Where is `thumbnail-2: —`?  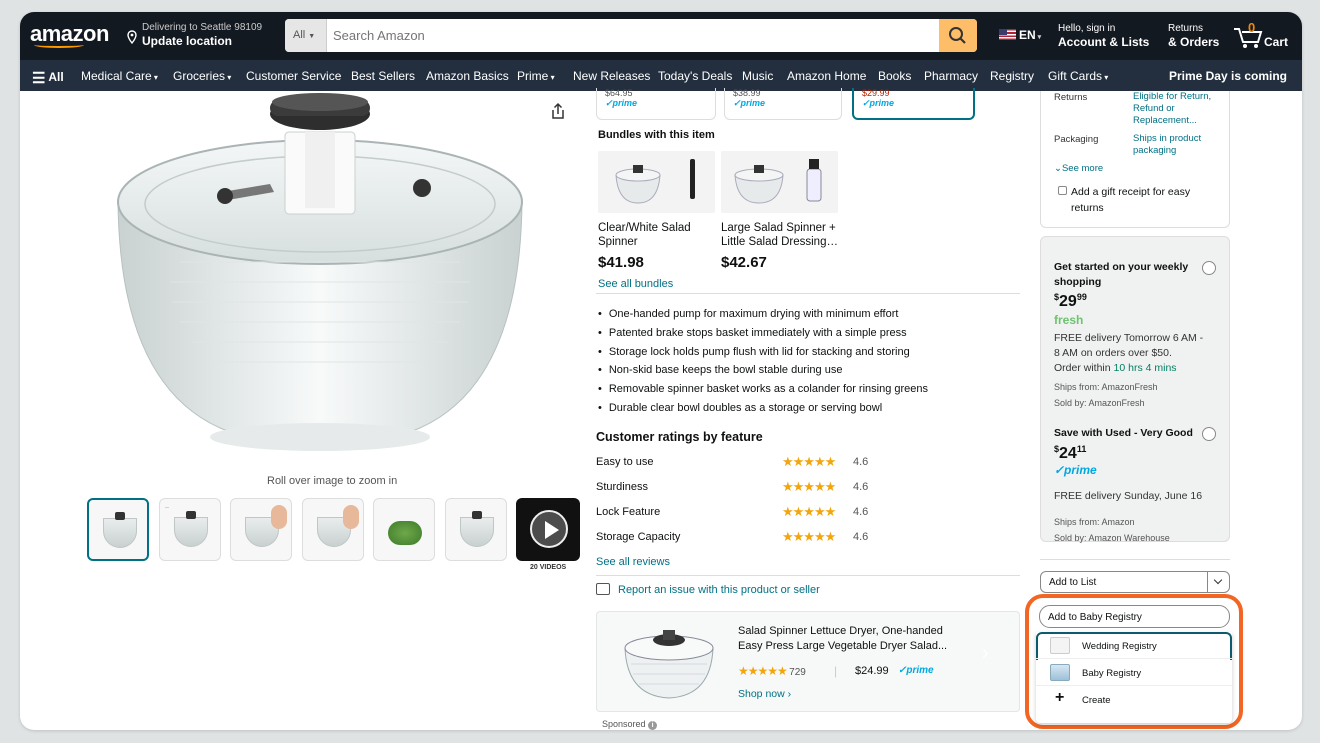
thumbnail-2: — is located at coordinates (190, 529).